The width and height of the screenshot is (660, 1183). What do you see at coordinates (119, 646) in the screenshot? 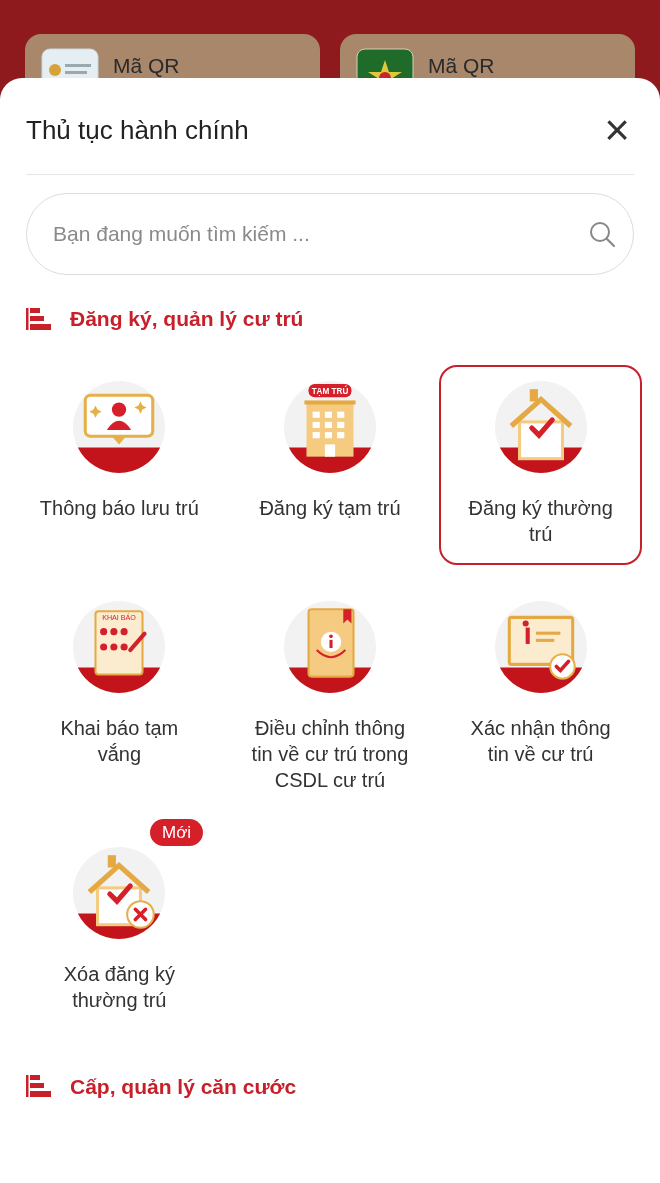
I see `form-icon: KHAI BÁO` at bounding box center [119, 646].